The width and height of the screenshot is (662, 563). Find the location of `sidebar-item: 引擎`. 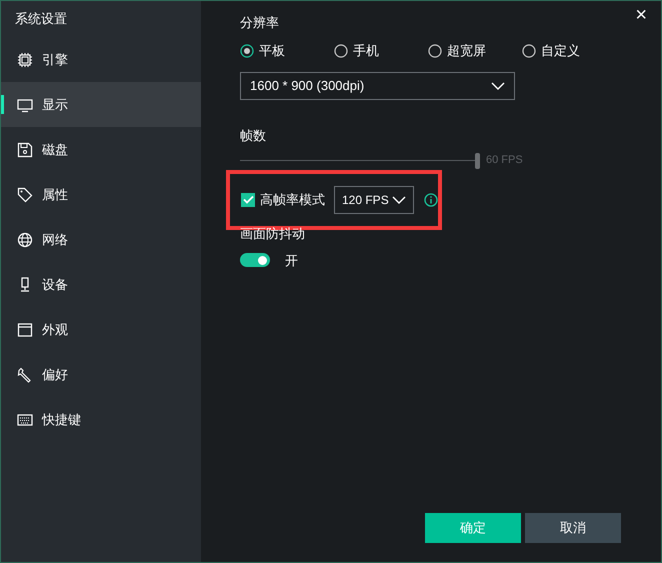

sidebar-item: 引擎 is located at coordinates (101, 59).